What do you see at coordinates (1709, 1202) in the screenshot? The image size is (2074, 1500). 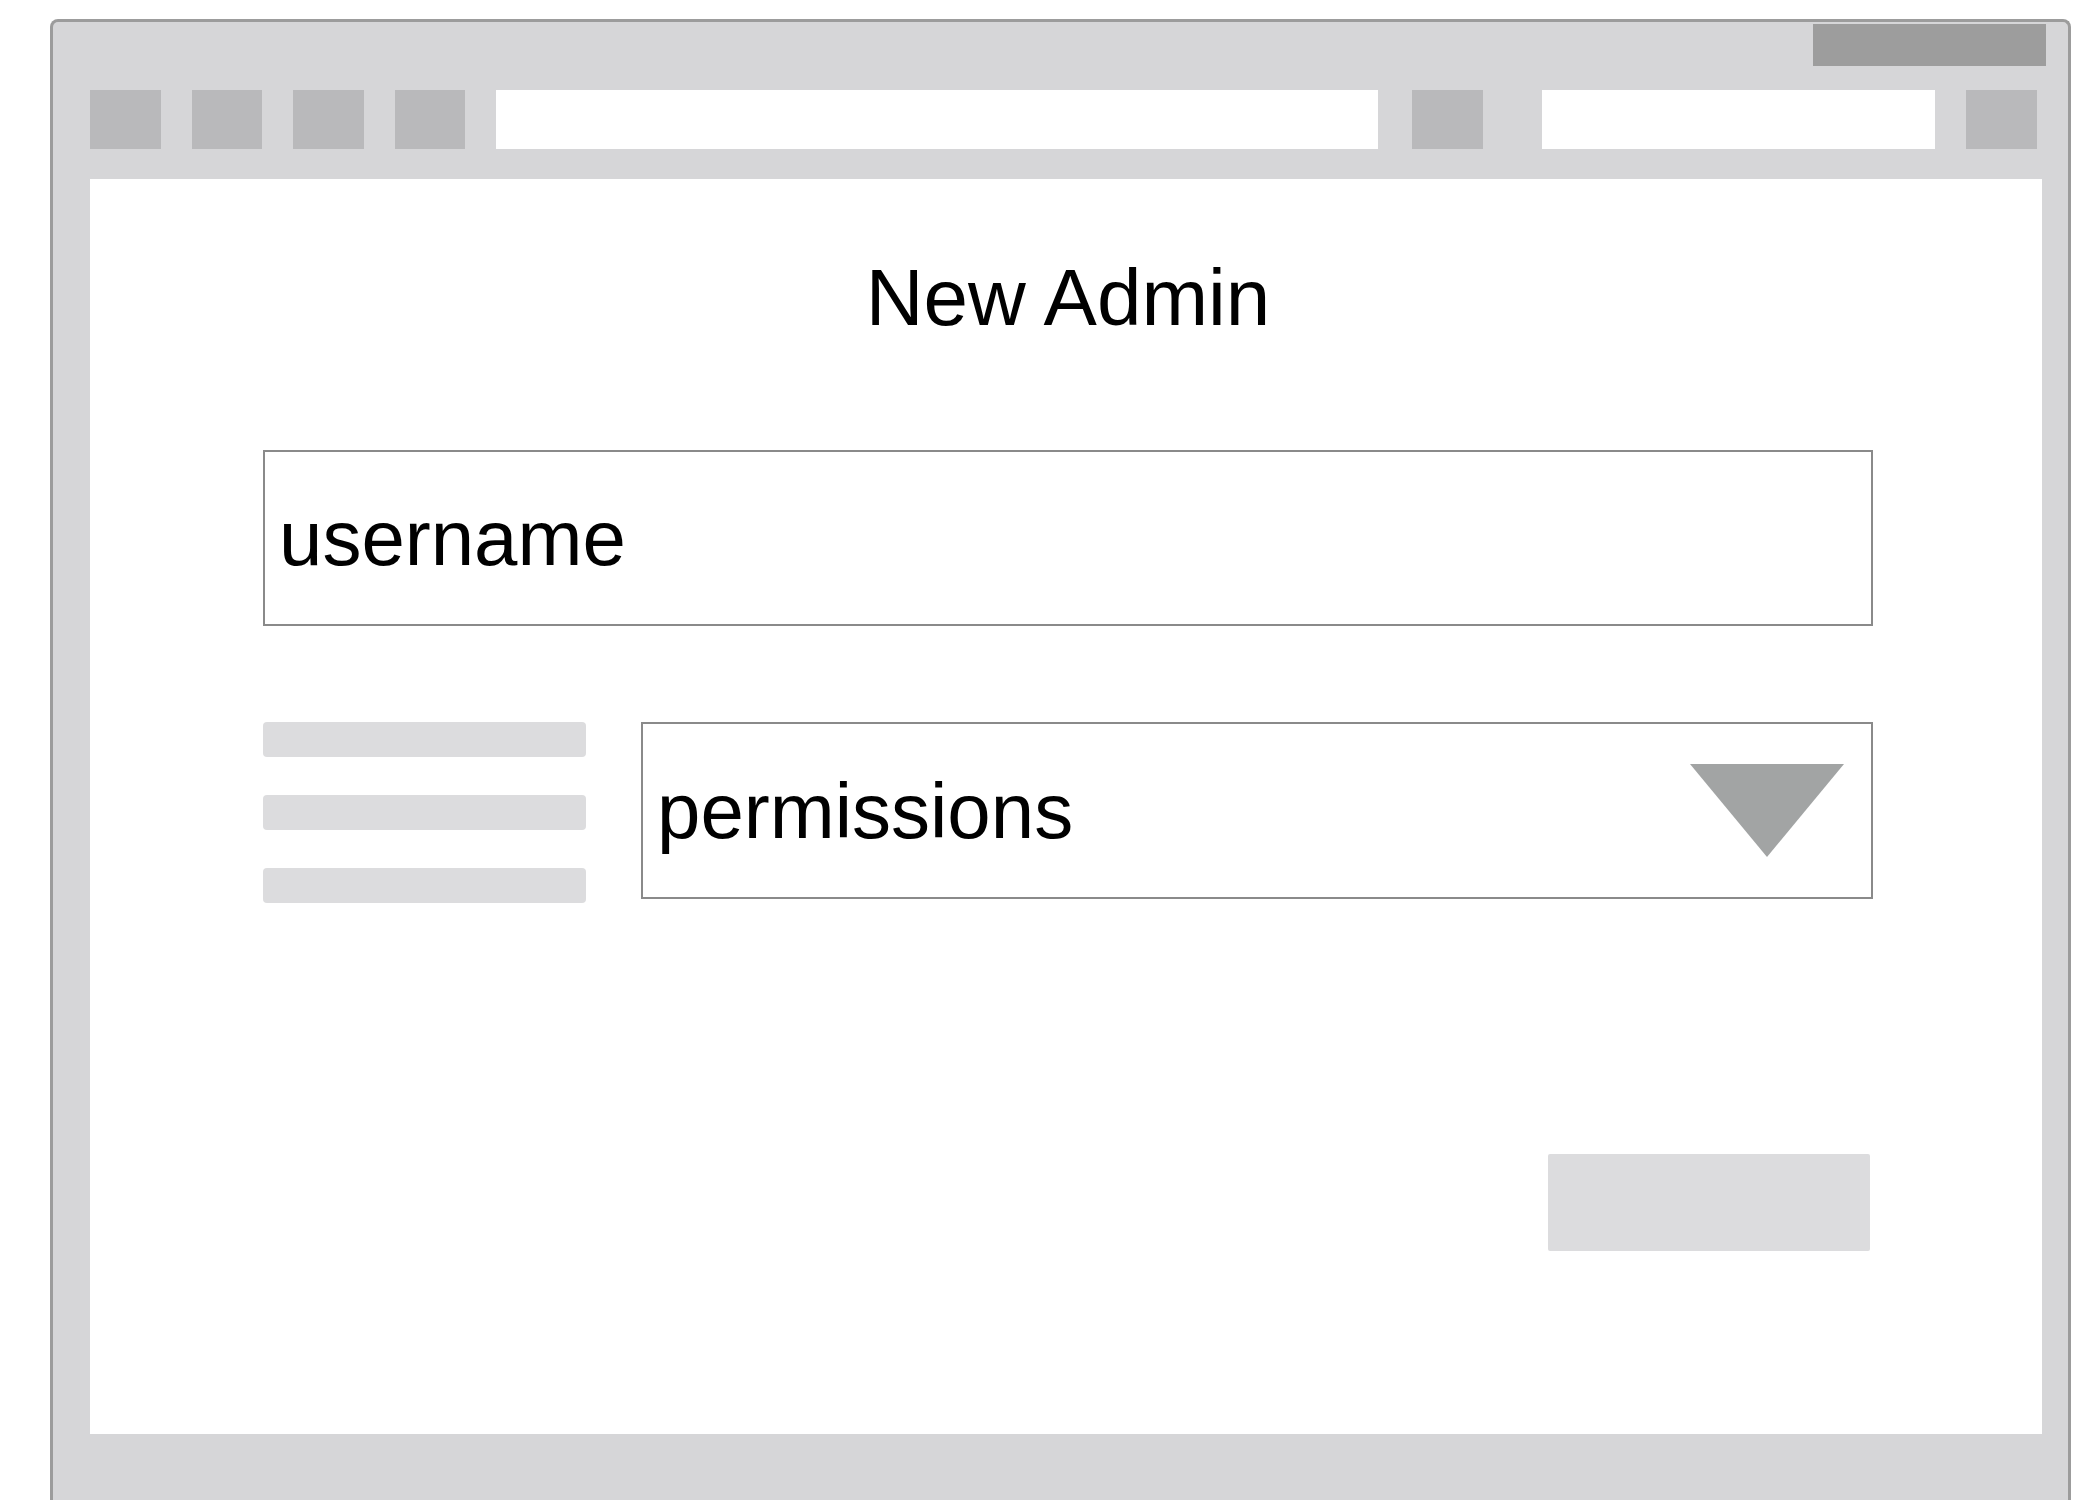 I see `submit-button` at bounding box center [1709, 1202].